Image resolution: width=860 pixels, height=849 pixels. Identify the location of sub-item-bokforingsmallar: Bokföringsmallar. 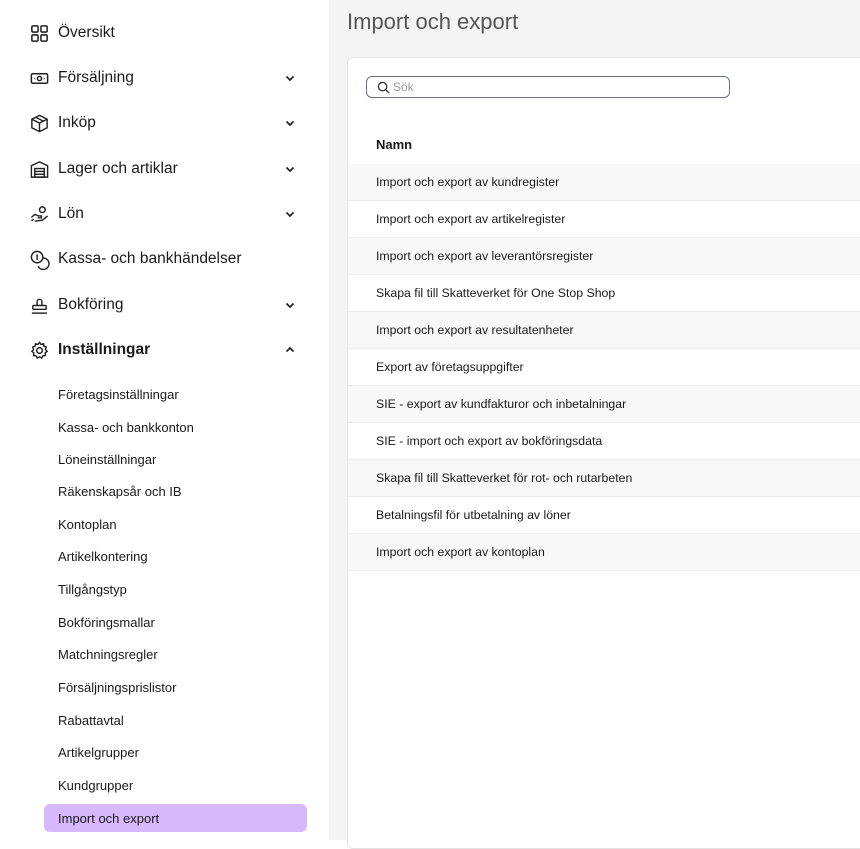
(175, 622).